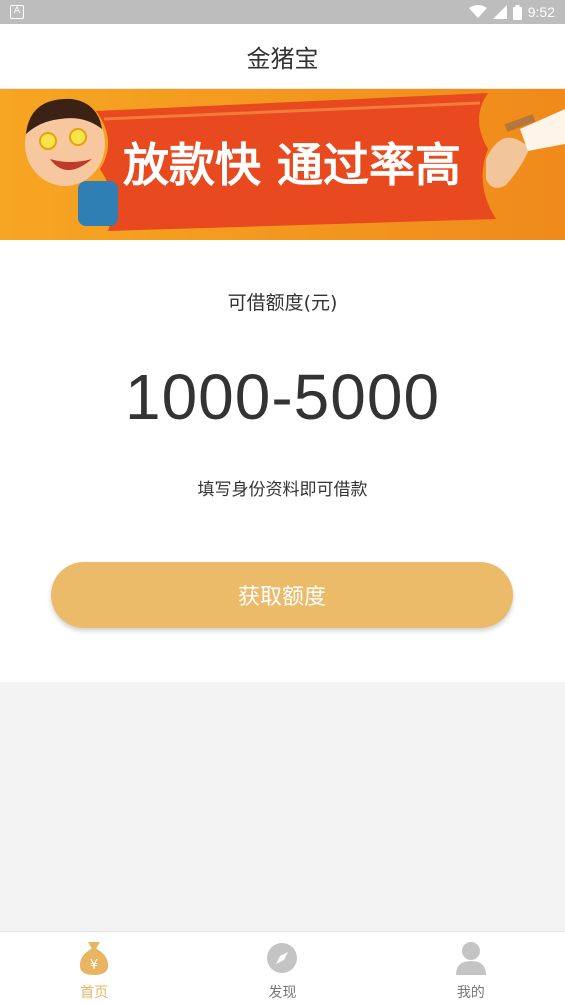 This screenshot has height=1005, width=565. Describe the element at coordinates (281, 597) in the screenshot. I see `get-limit-button-label: 获取额度` at that location.